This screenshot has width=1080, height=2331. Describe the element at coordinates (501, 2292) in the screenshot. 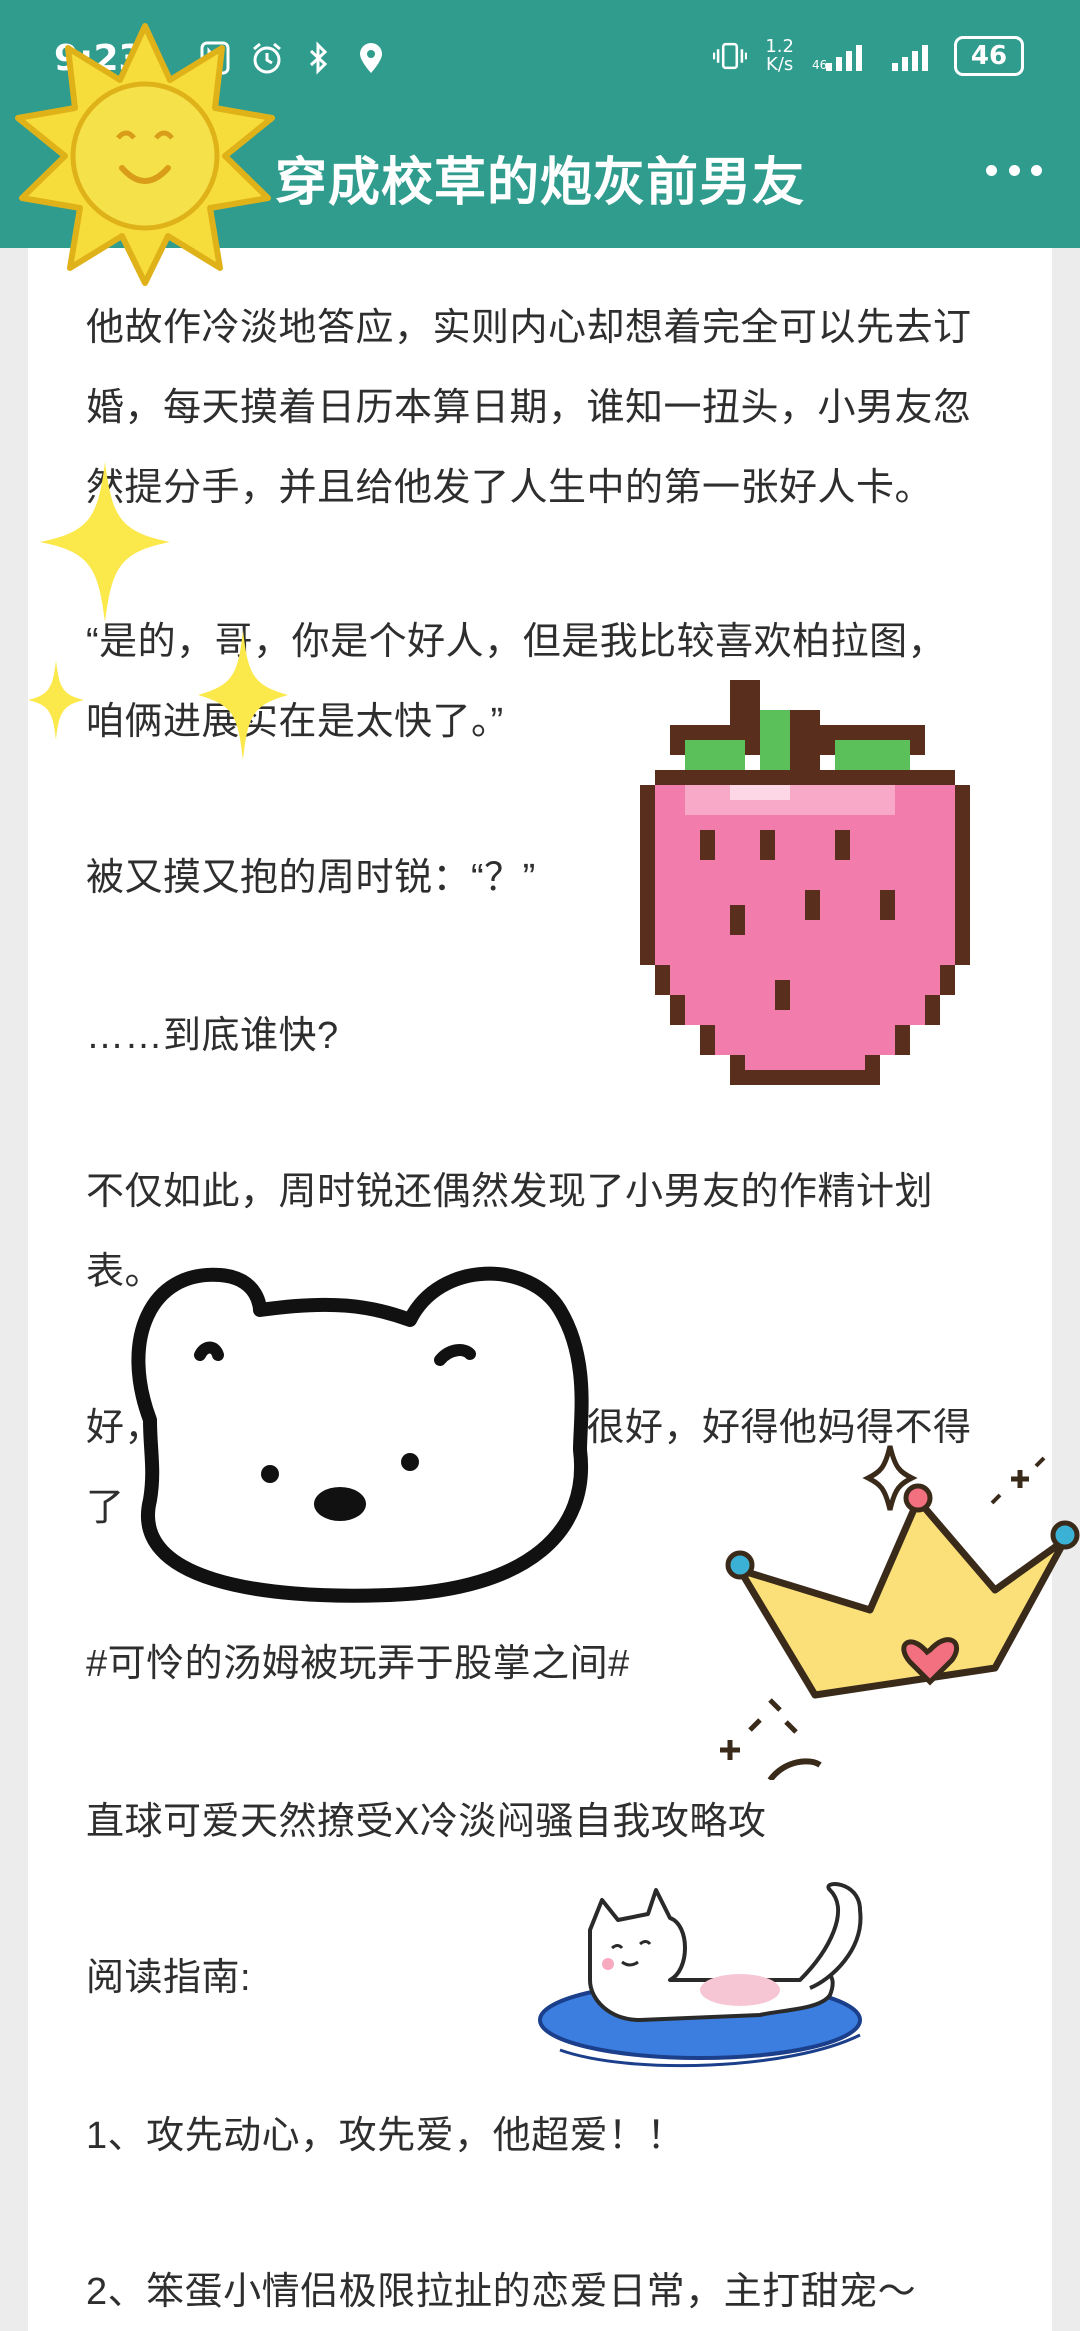

I see `article-line: 2、笨蛋小情侣极限拉扯的恋爱日常，主打甜宠～` at that location.